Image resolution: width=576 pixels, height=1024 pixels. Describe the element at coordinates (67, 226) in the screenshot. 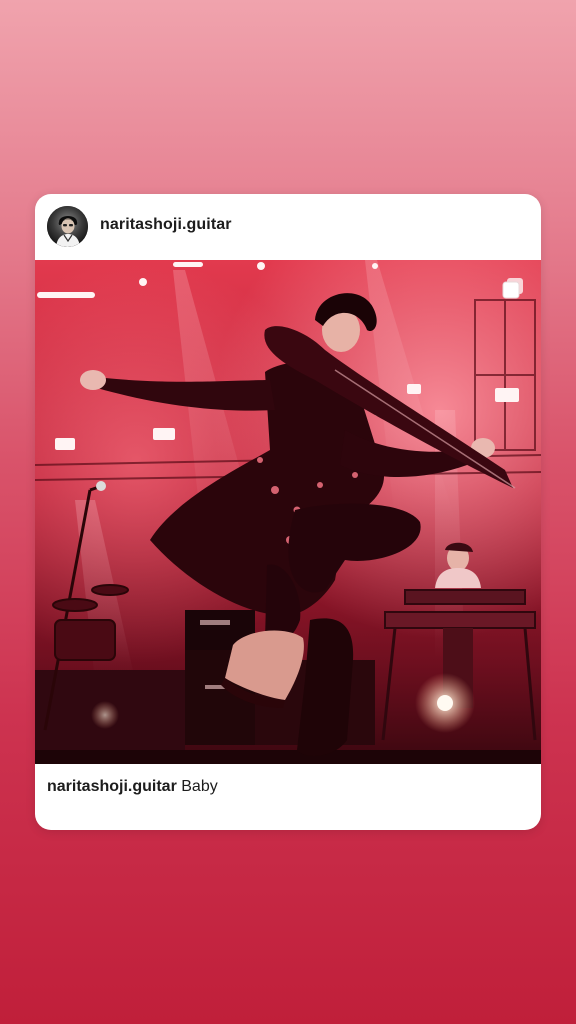

I see `profile-avatar` at that location.